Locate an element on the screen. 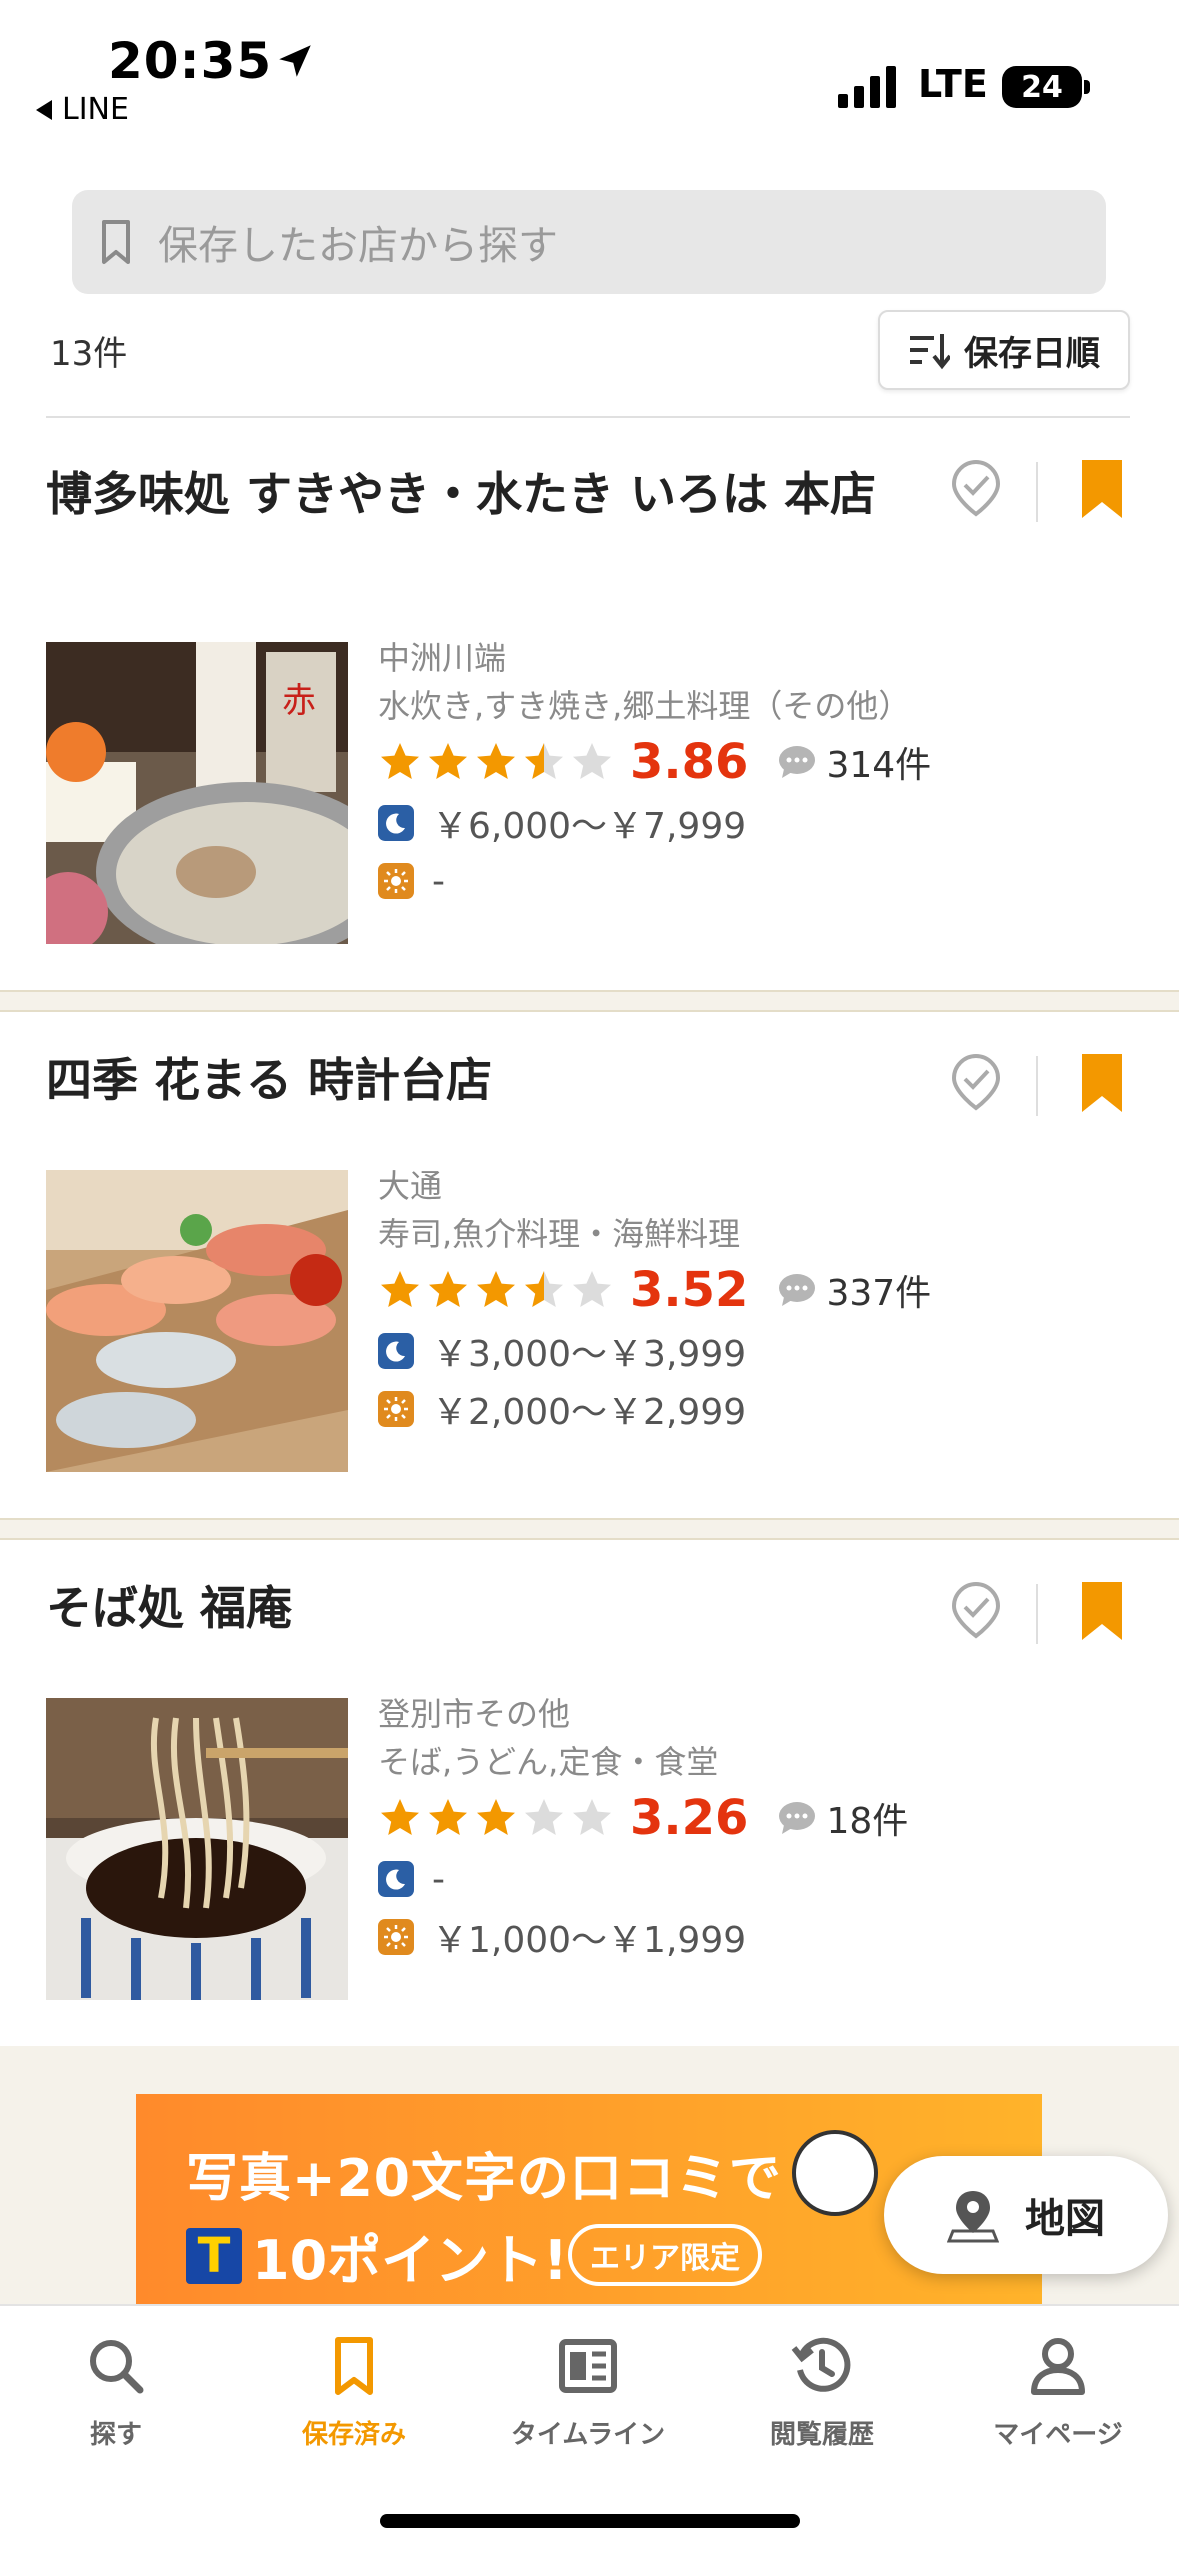 This screenshot has width=1179, height=2556. map-pin-icon is located at coordinates (973, 2217).